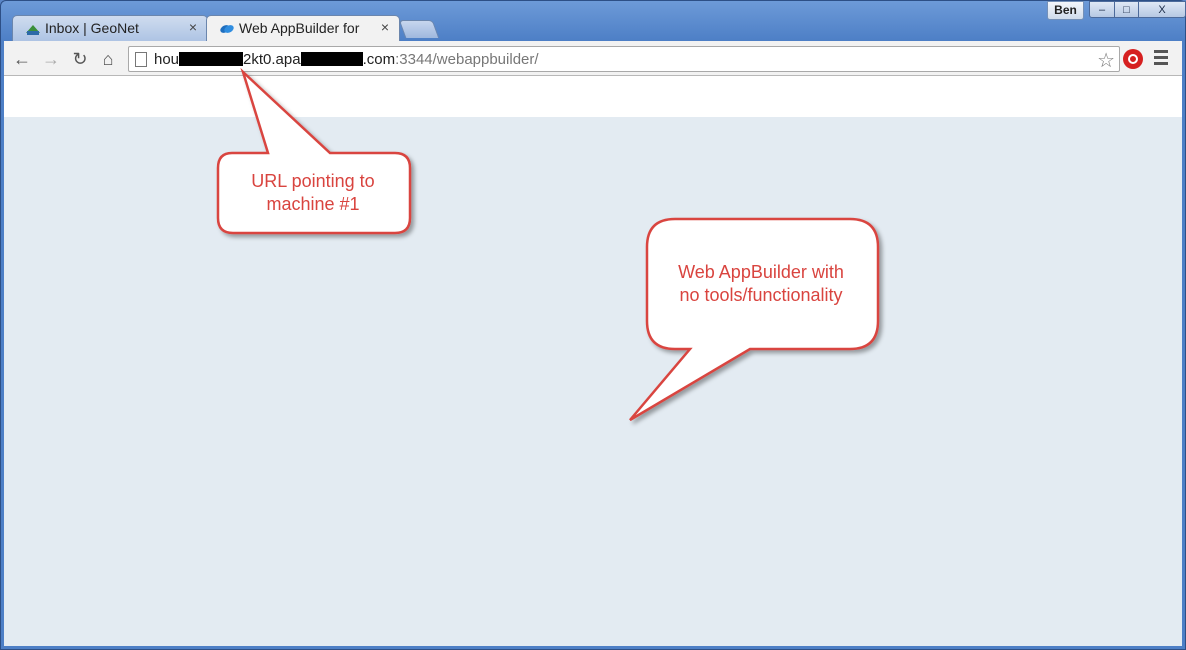 Image resolution: width=1186 pixels, height=650 pixels. I want to click on callout-line: no tools/functionality, so click(761, 295).